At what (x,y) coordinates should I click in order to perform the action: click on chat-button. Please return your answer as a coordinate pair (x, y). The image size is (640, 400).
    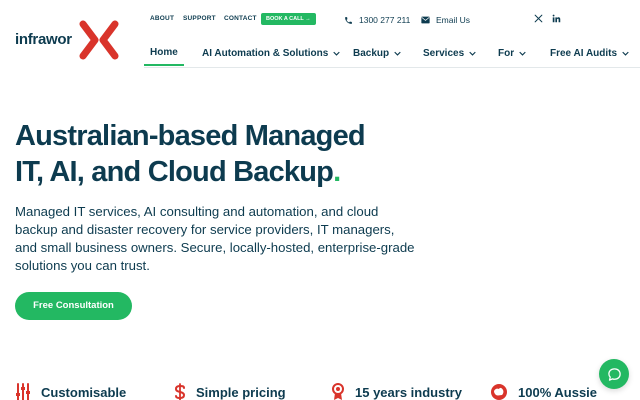
    Looking at the image, I should click on (614, 374).